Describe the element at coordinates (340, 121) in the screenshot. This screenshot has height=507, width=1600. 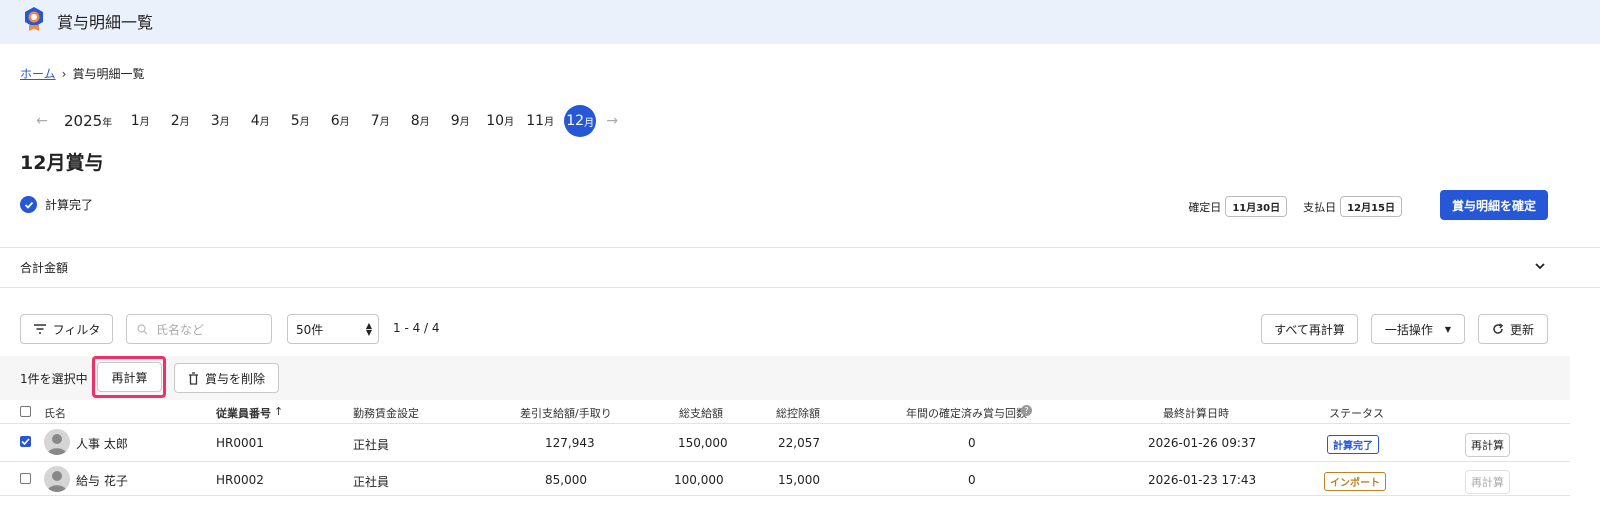
I see `month-6: 6月` at that location.